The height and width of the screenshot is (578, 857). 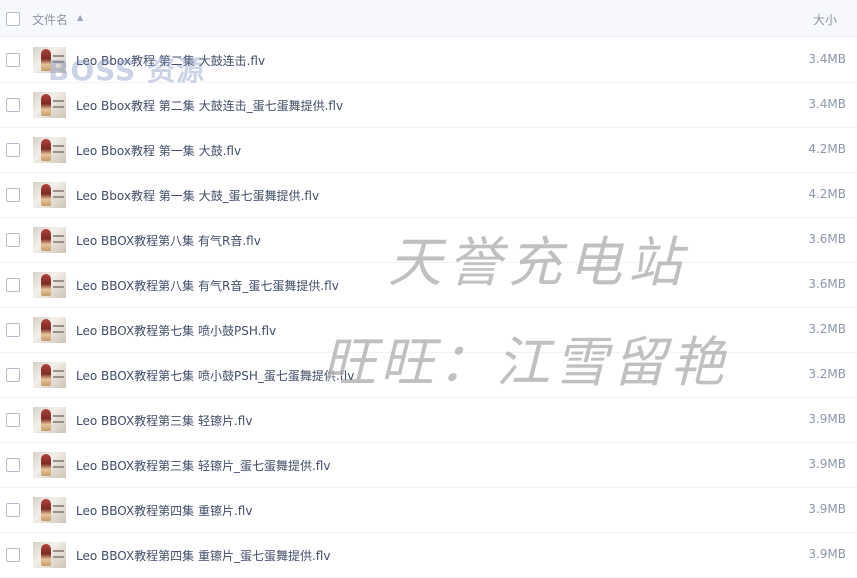 I want to click on file-row: Leo BBOX教程第三集 轻镲片_蛋七蛋舞提供.flv 3.9MB, so click(x=428, y=465).